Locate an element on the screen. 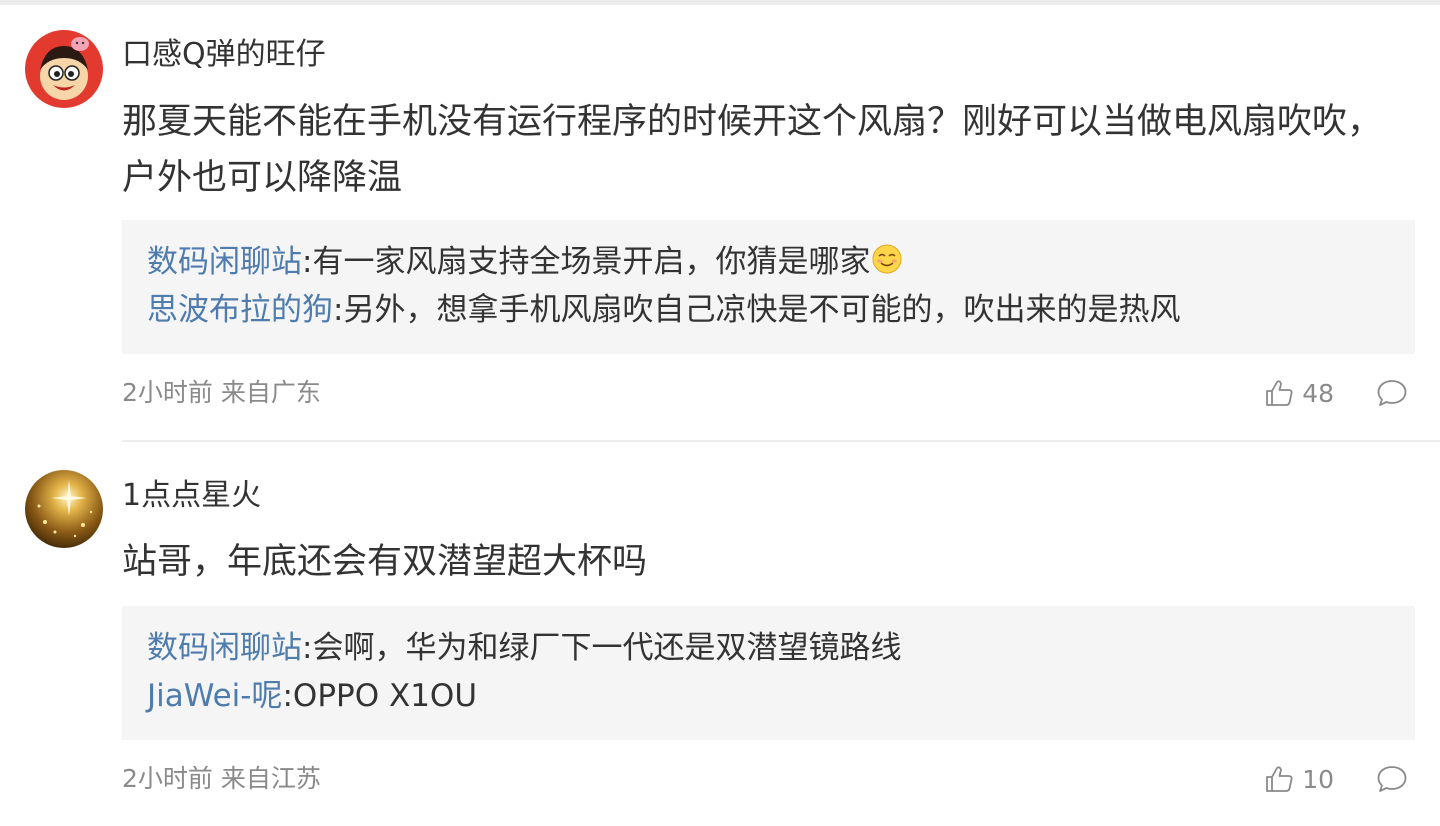 The height and width of the screenshot is (826, 1440). username: 口感Q弹的旺仔 is located at coordinates (224, 55).